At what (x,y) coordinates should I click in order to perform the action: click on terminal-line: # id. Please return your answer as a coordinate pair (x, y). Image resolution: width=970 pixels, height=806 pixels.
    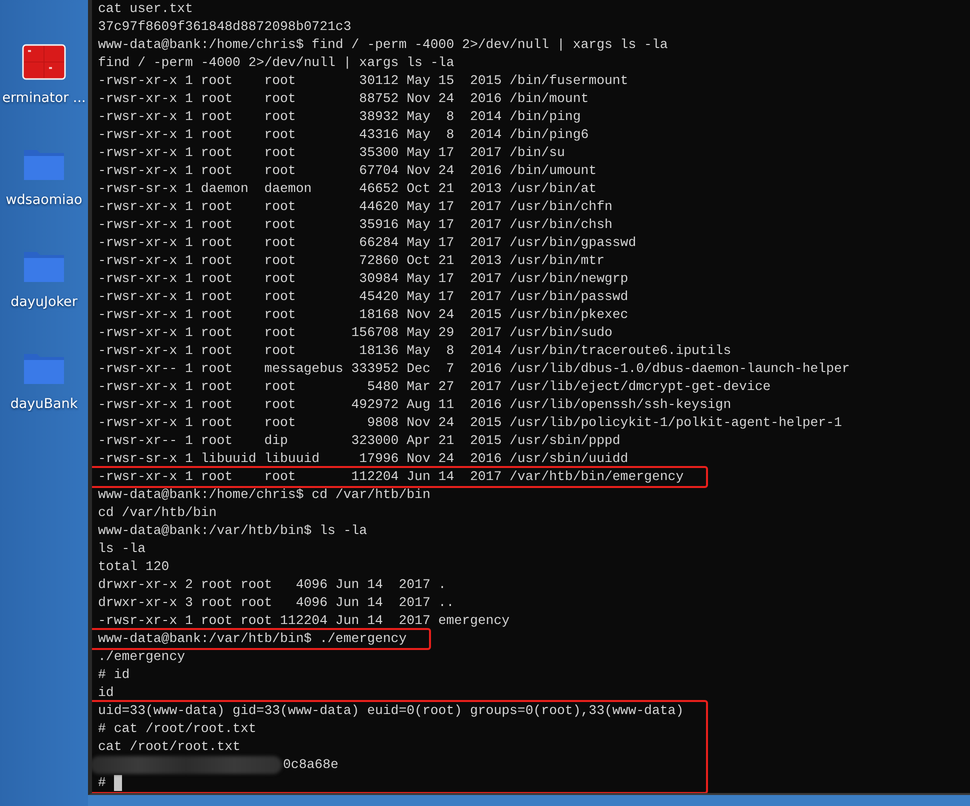
    Looking at the image, I should click on (114, 675).